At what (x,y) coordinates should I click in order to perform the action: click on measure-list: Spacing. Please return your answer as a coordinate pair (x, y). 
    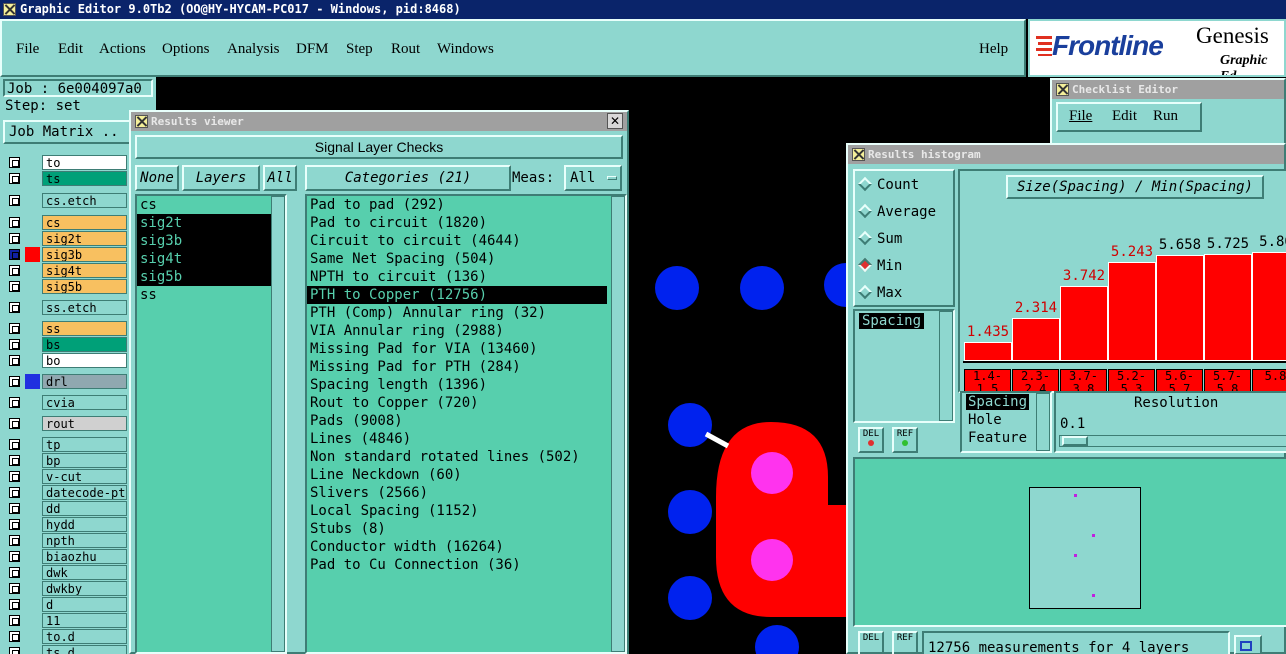
    Looking at the image, I should click on (904, 366).